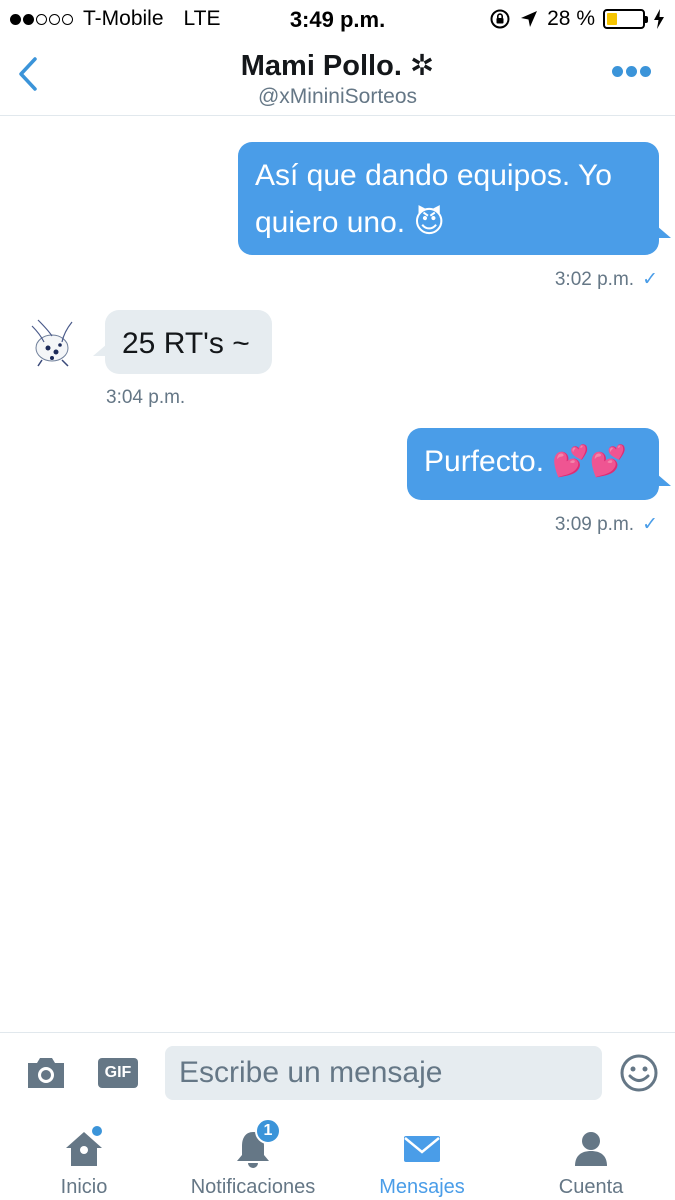  Describe the element at coordinates (448, 198) in the screenshot. I see `message-bubble-sent: Así que dando equipos. Yo quiero uno. 😈` at that location.